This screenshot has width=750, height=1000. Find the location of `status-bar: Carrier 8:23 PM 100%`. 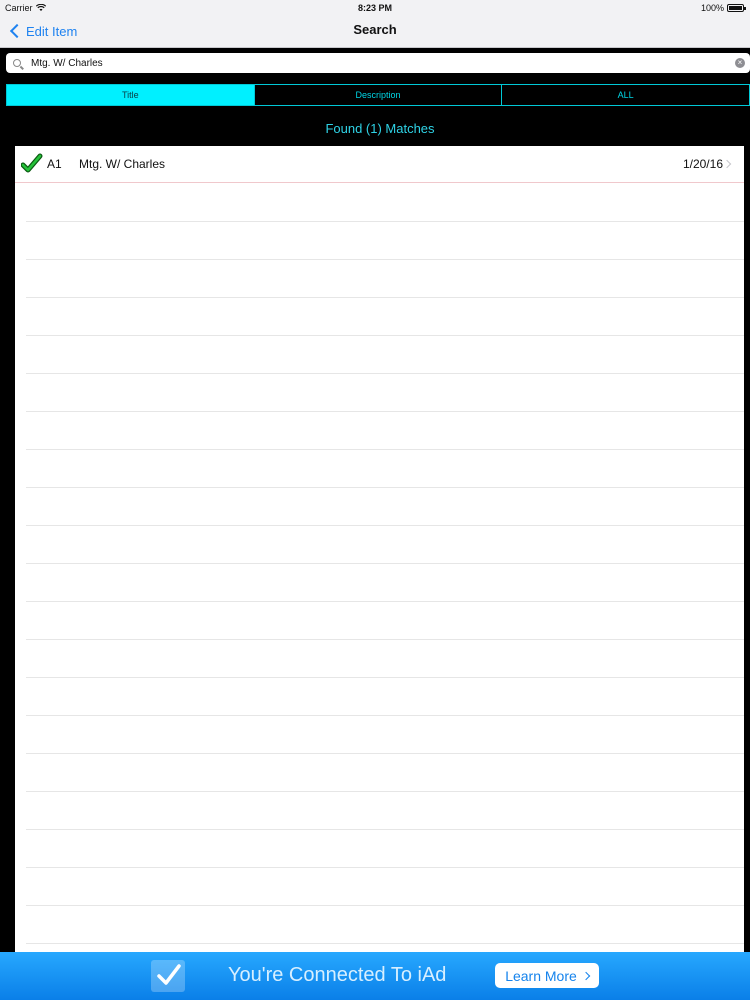

status-bar: Carrier 8:23 PM 100% is located at coordinates (375, 8).